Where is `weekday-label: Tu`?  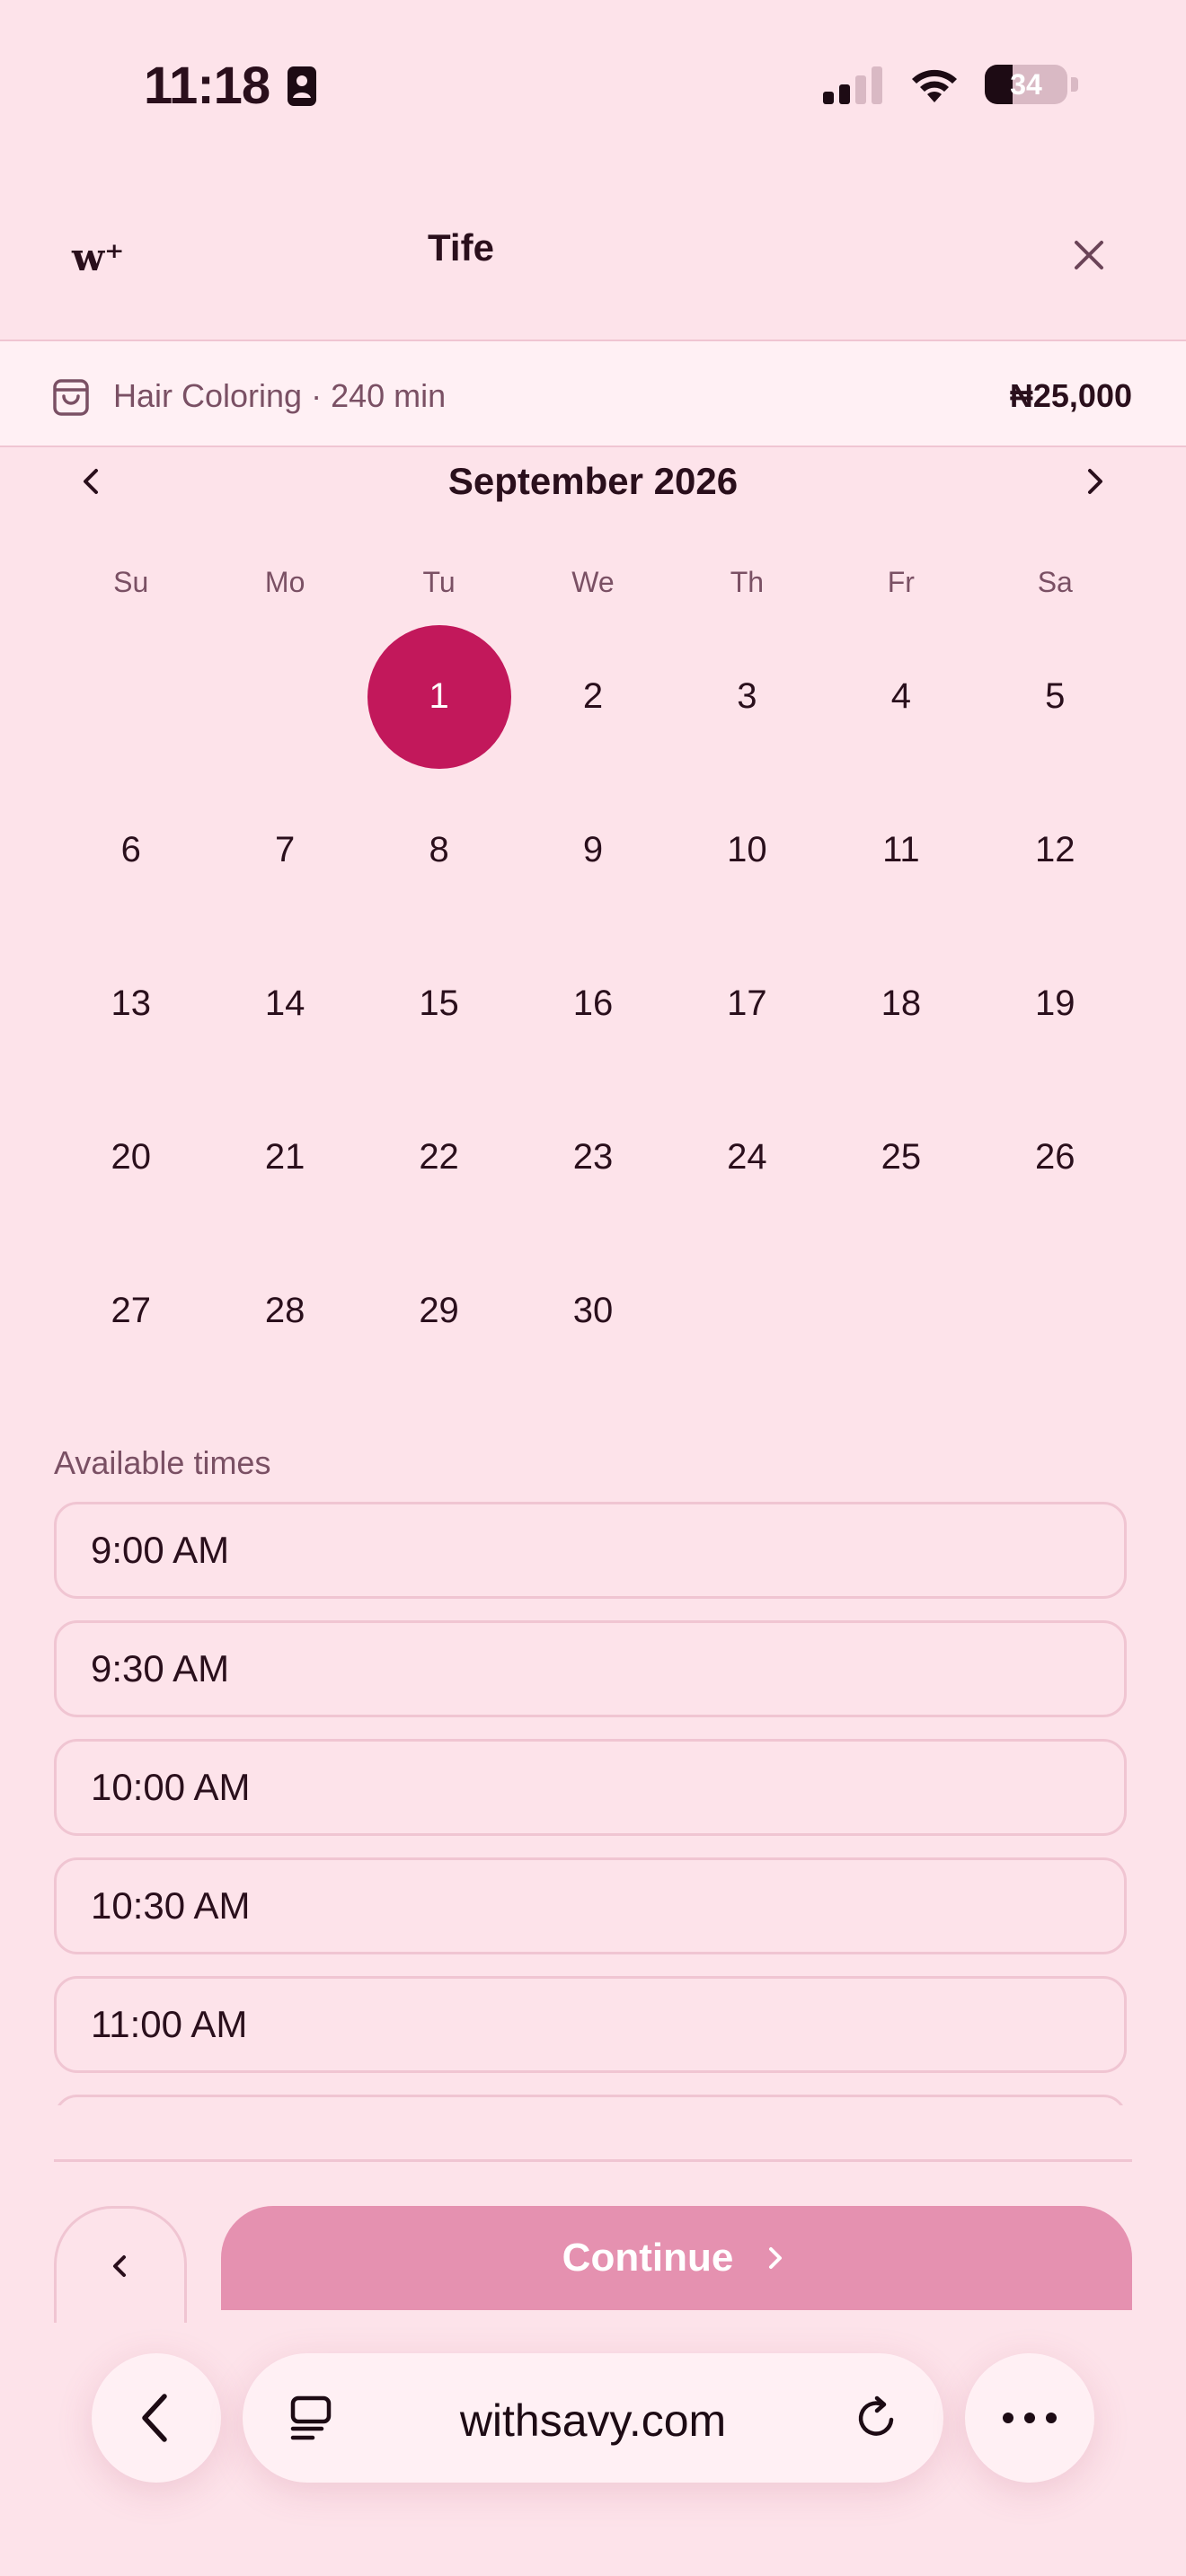
weekday-label: Tu is located at coordinates (439, 582).